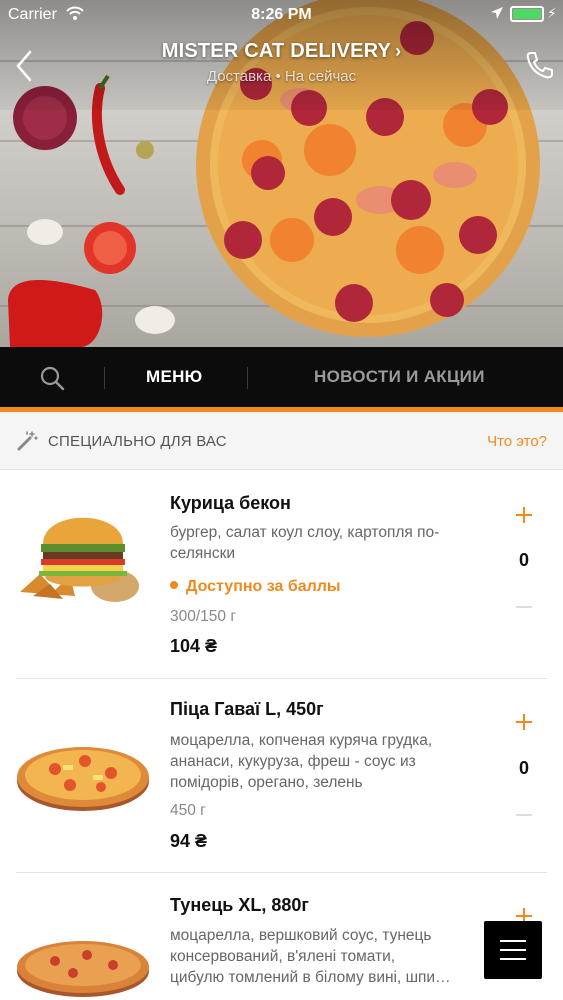 The image size is (563, 1000). I want to click on special-label: СПЕЦИАЛЬНО ДЛЯ ВАС, so click(137, 441).